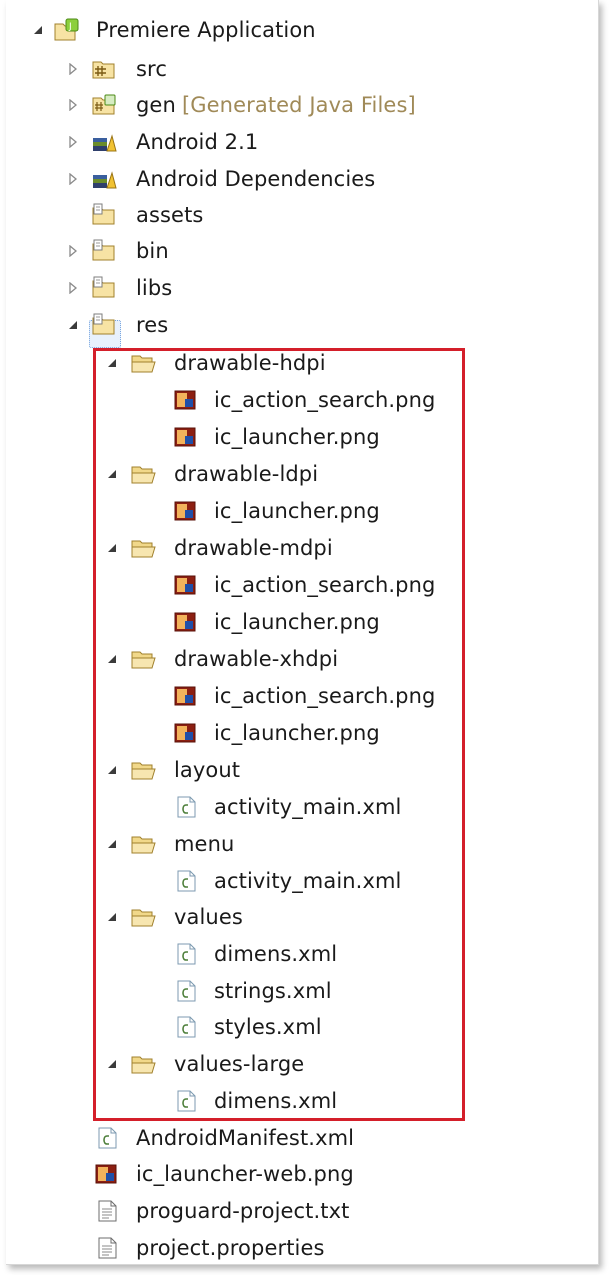 The height and width of the screenshot is (1275, 610). Describe the element at coordinates (300, 288) in the screenshot. I see `tree-row-libs: libs` at that location.